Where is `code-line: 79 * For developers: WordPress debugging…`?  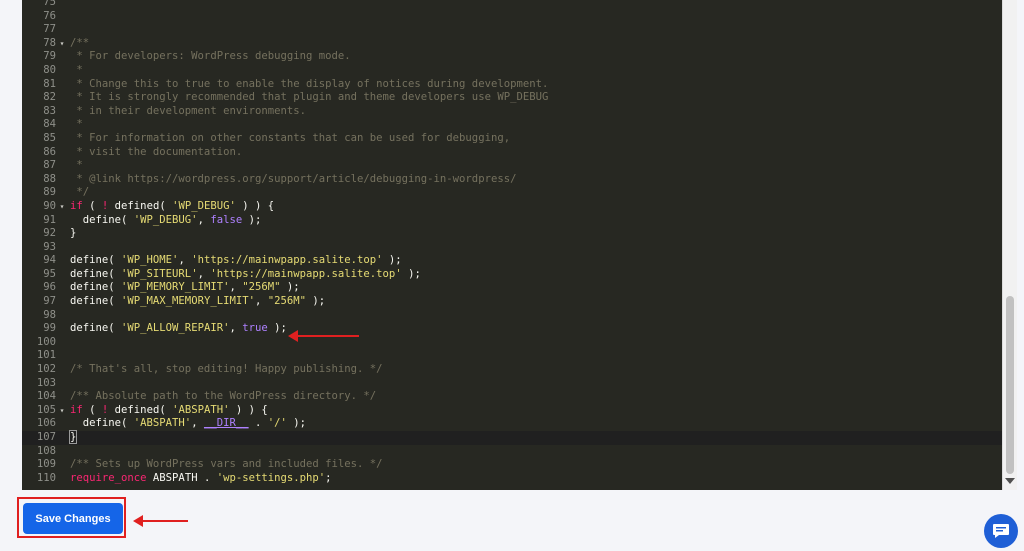 code-line: 79 * For developers: WordPress debugging… is located at coordinates (512, 57).